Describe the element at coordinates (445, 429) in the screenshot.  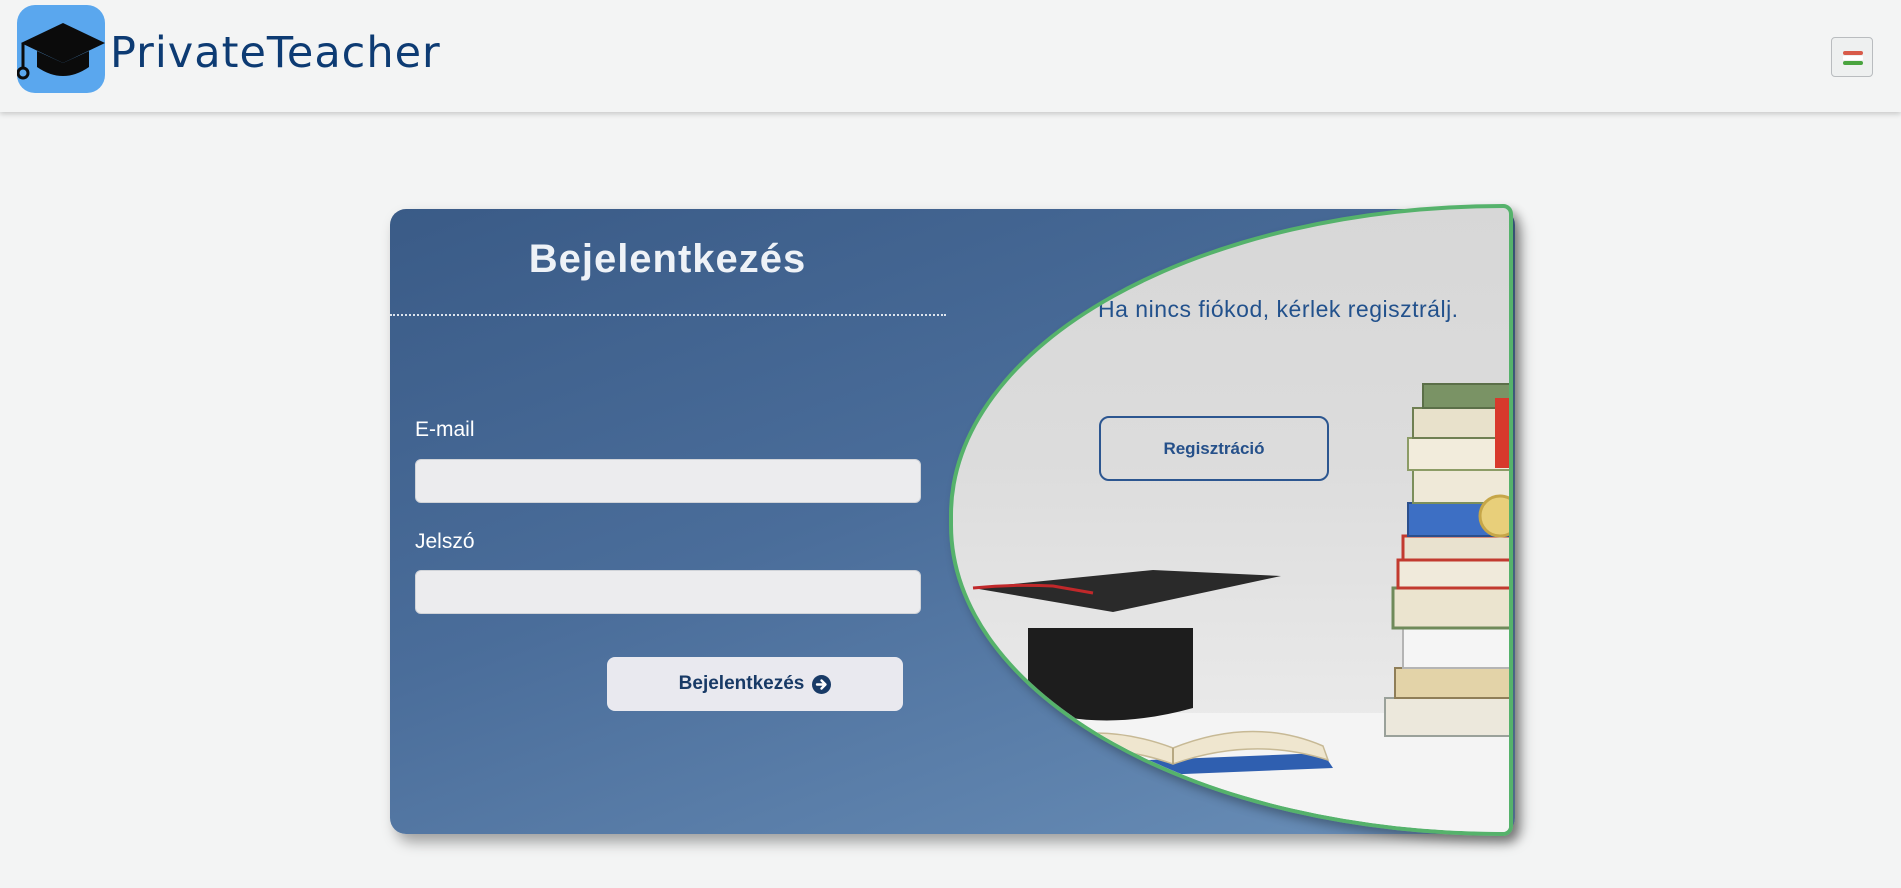
I see `email-label: E-mail` at that location.